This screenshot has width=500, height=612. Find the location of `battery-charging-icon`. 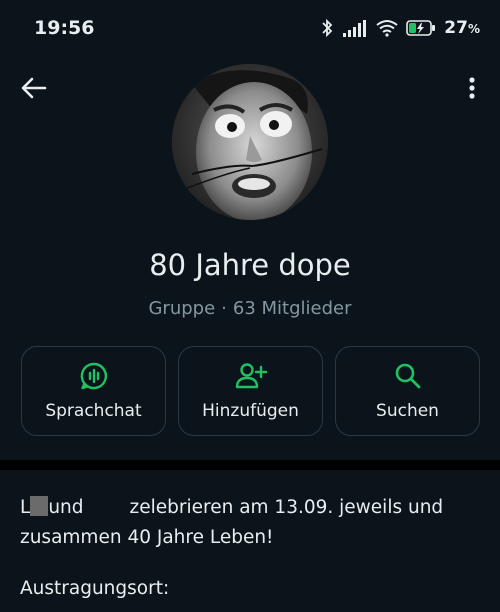

battery-charging-icon is located at coordinates (421, 28).